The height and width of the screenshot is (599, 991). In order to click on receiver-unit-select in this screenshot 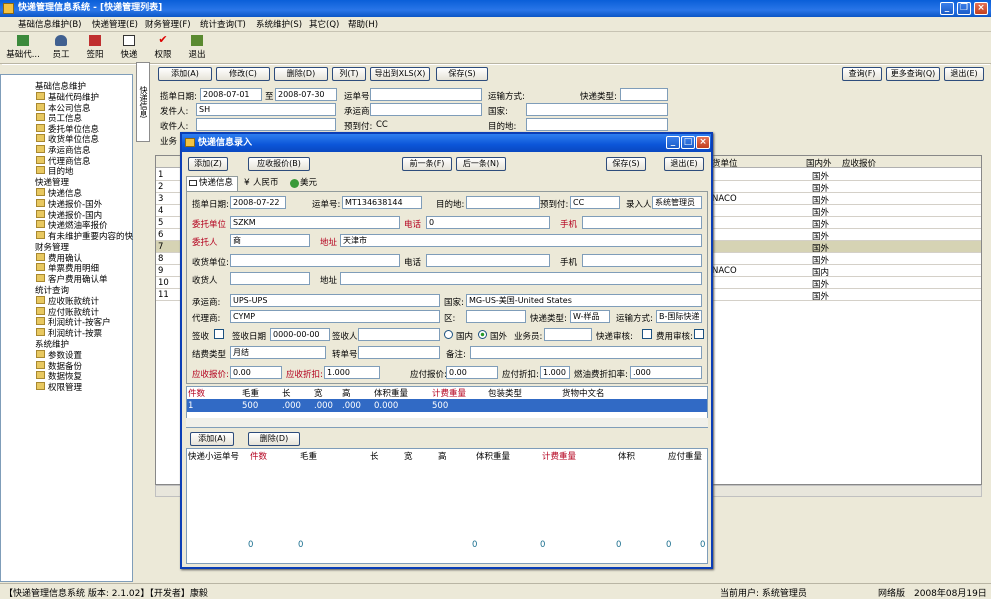, I will do `click(315, 260)`.